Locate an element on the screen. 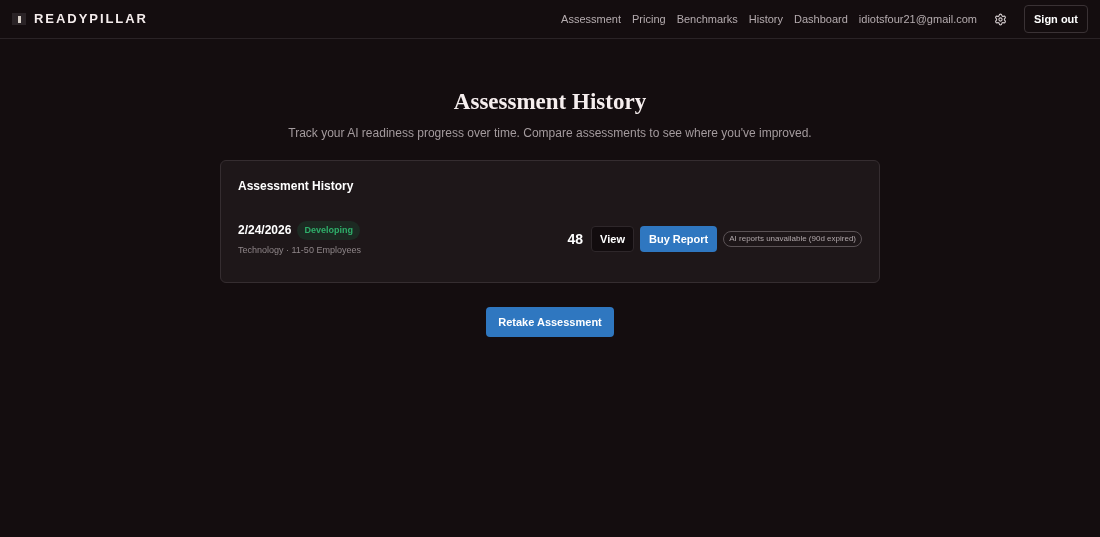 The width and height of the screenshot is (1100, 537). retake-assessment-button: Retake Assessment is located at coordinates (550, 321).